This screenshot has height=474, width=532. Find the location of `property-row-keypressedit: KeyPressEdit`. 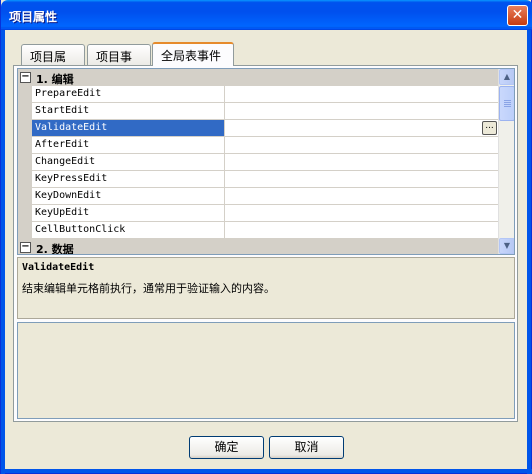

property-row-keypressedit: KeyPressEdit is located at coordinates (258, 179).